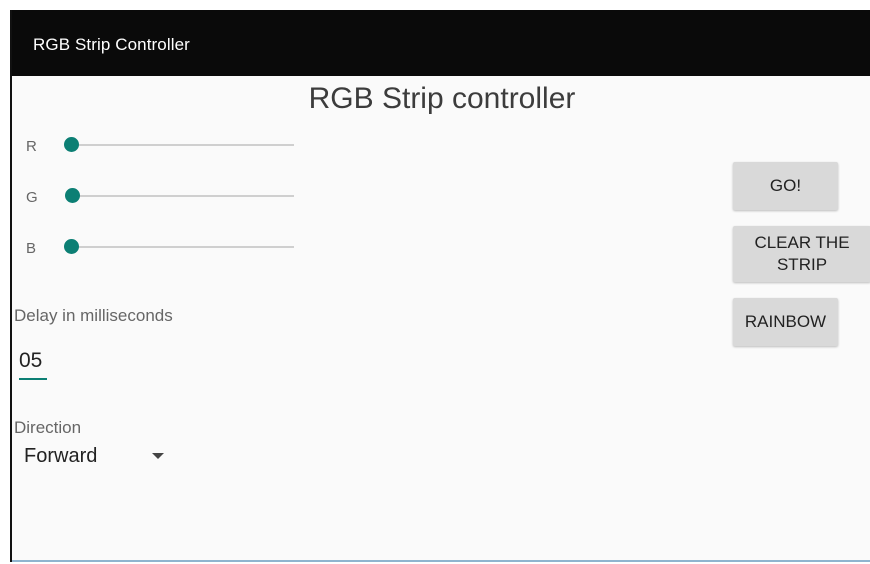  Describe the element at coordinates (158, 456) in the screenshot. I see `dropdown-arrow-icon` at that location.